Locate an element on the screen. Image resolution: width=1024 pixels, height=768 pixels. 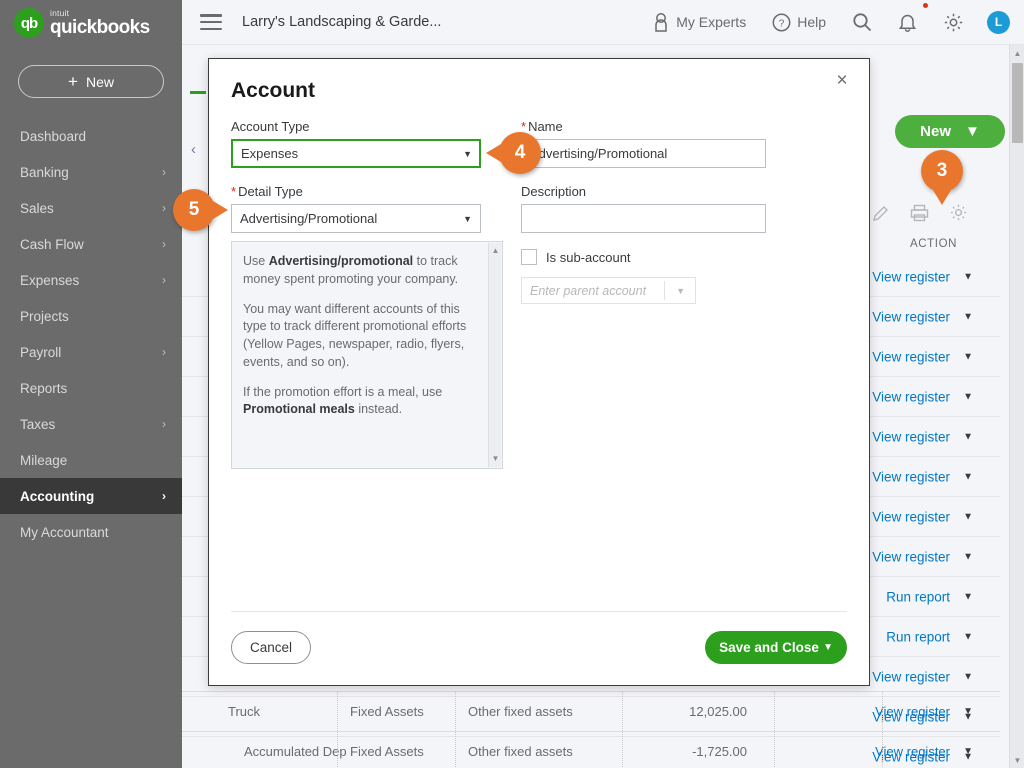
pencil-icon is located at coordinates (881, 215).